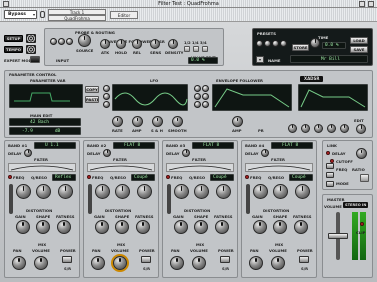  I want to click on atk-knob, so click(105, 44).